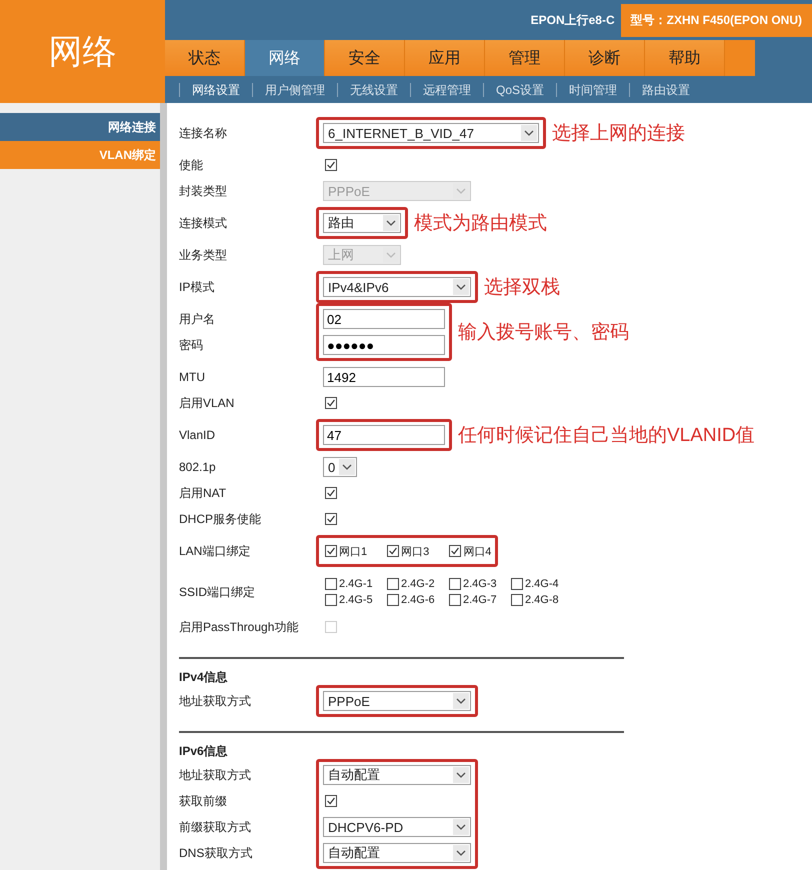 The height and width of the screenshot is (870, 812). I want to click on sub-nav-link: 路由设置, so click(665, 89).